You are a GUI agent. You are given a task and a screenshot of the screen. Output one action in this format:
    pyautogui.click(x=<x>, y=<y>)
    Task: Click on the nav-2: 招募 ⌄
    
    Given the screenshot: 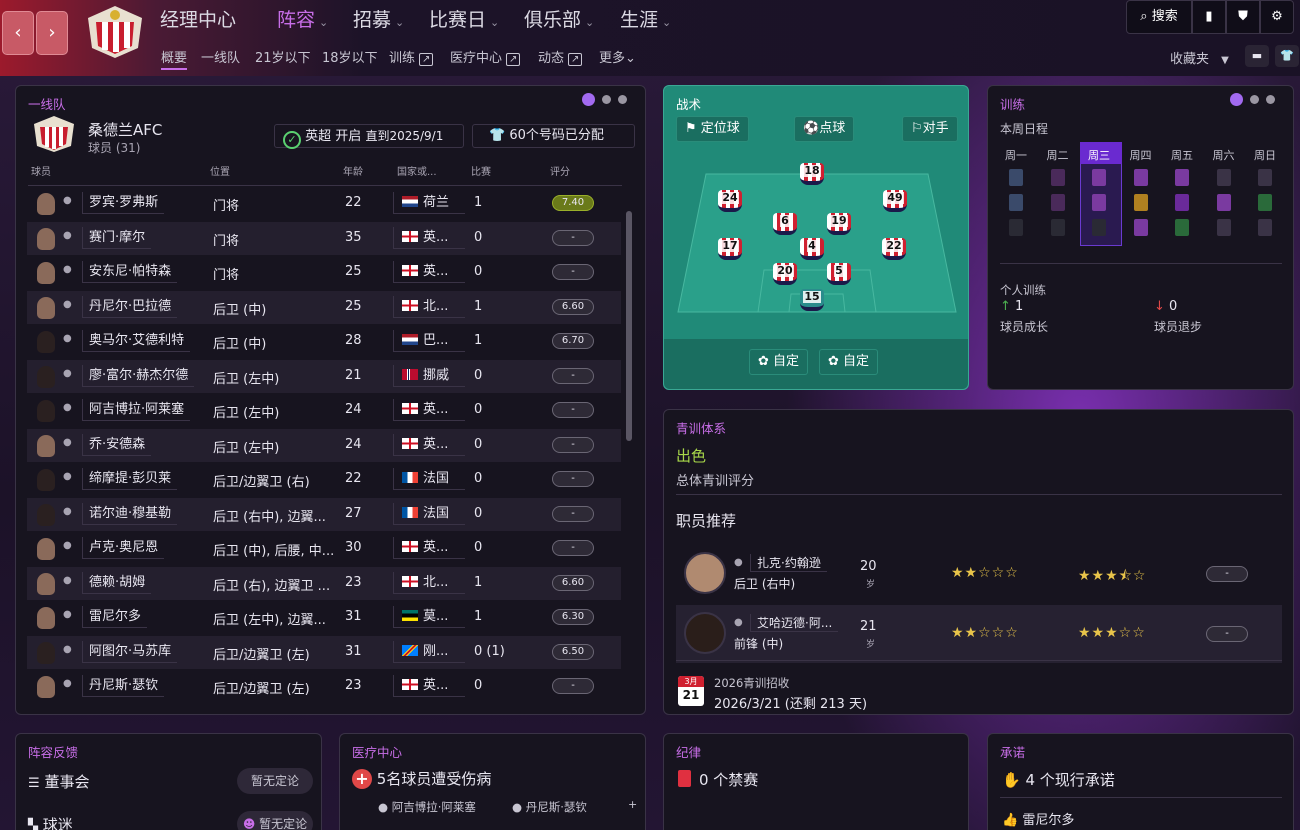 What is the action you would take?
    pyautogui.click(x=378, y=18)
    